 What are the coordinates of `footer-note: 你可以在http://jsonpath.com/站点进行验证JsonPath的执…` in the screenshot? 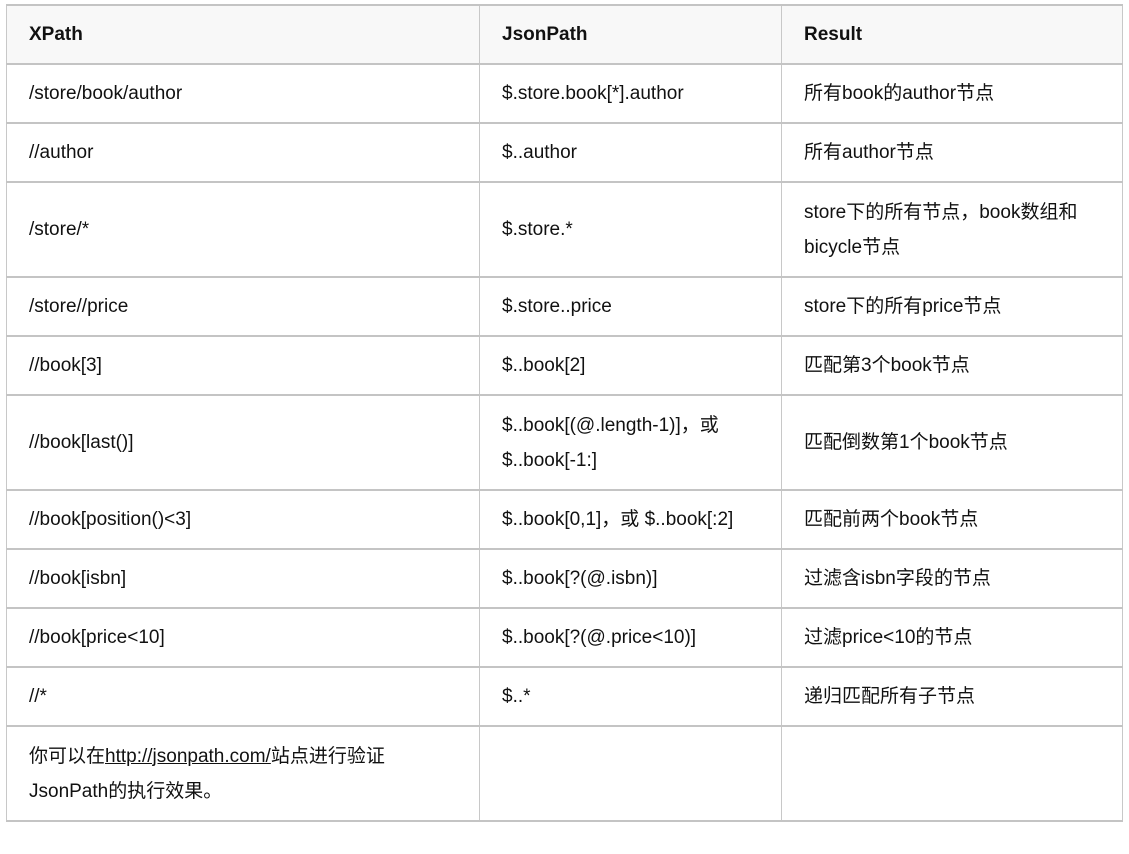 It's located at (243, 773).